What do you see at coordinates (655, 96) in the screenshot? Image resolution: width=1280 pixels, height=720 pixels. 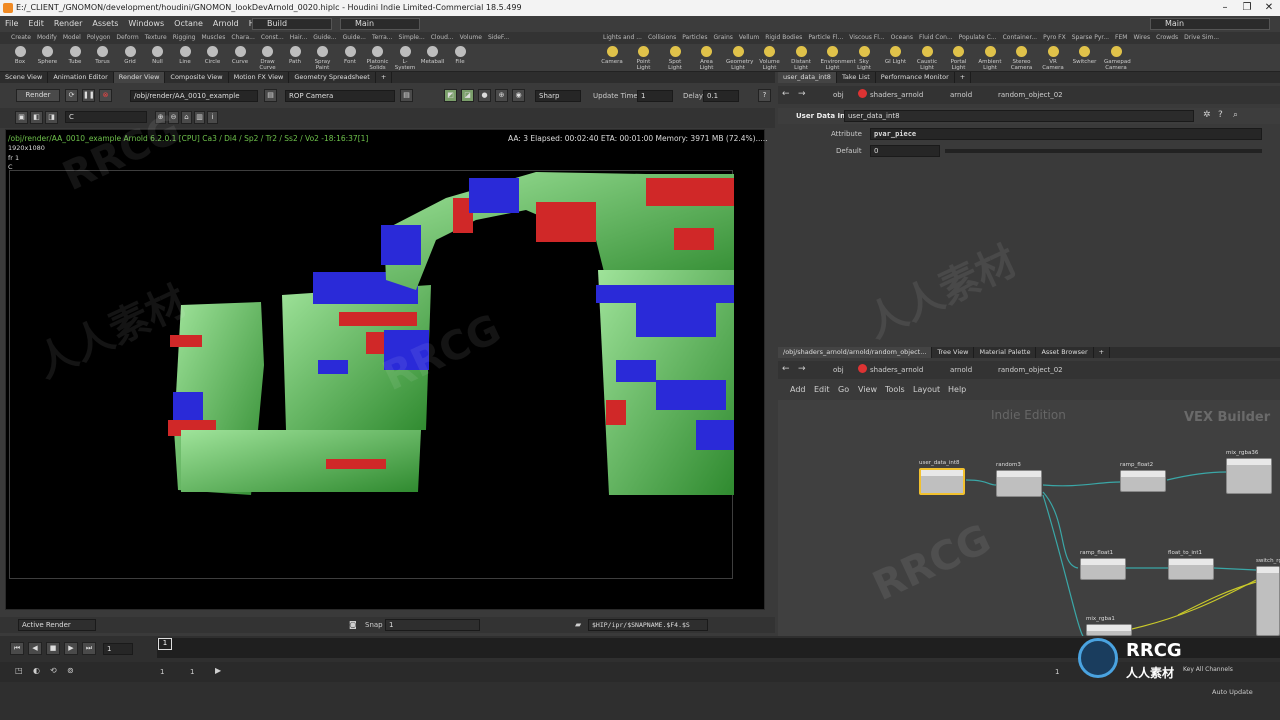 I see `update-time-field: 1` at bounding box center [655, 96].